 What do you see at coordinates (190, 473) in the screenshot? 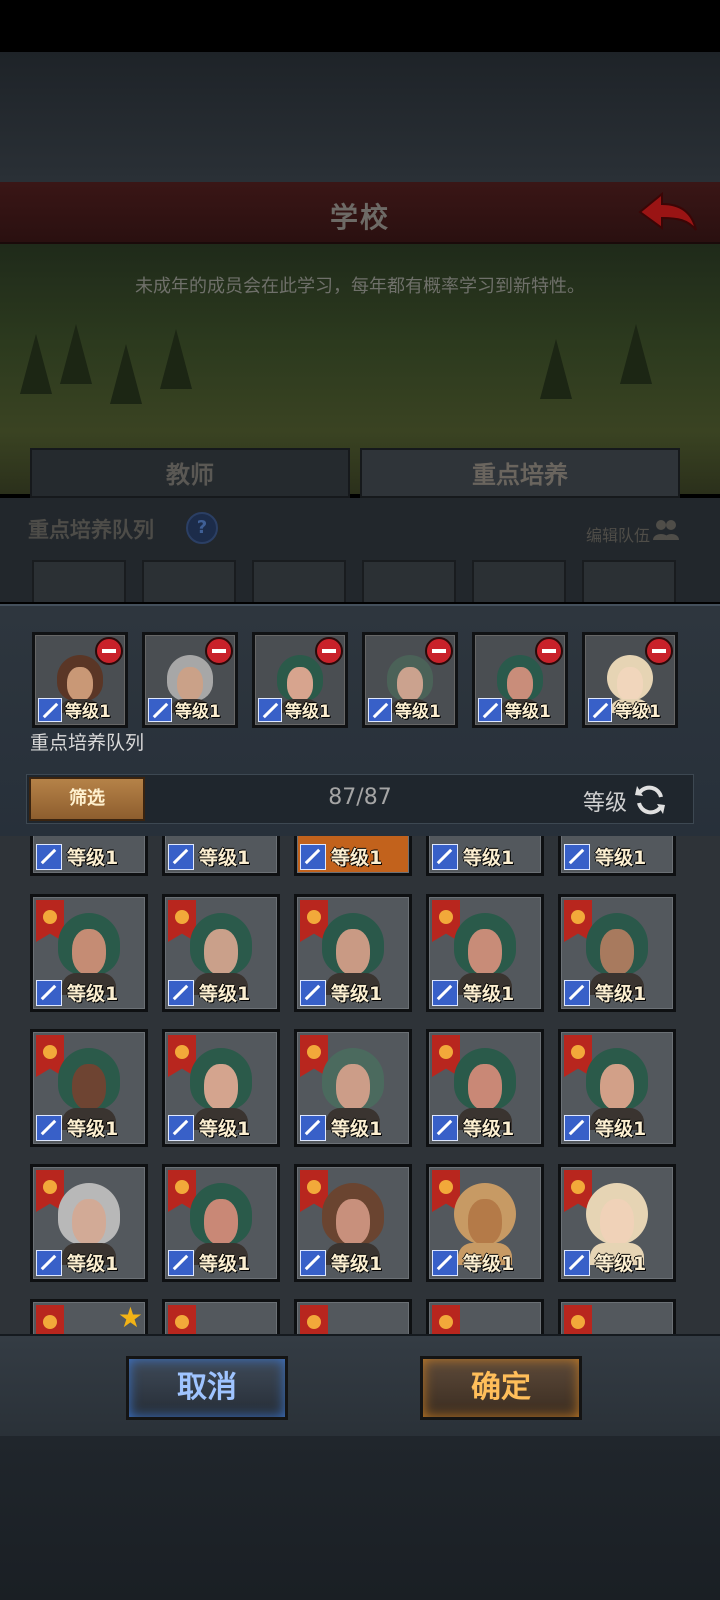
I see `tab-teacher: 教师` at bounding box center [190, 473].